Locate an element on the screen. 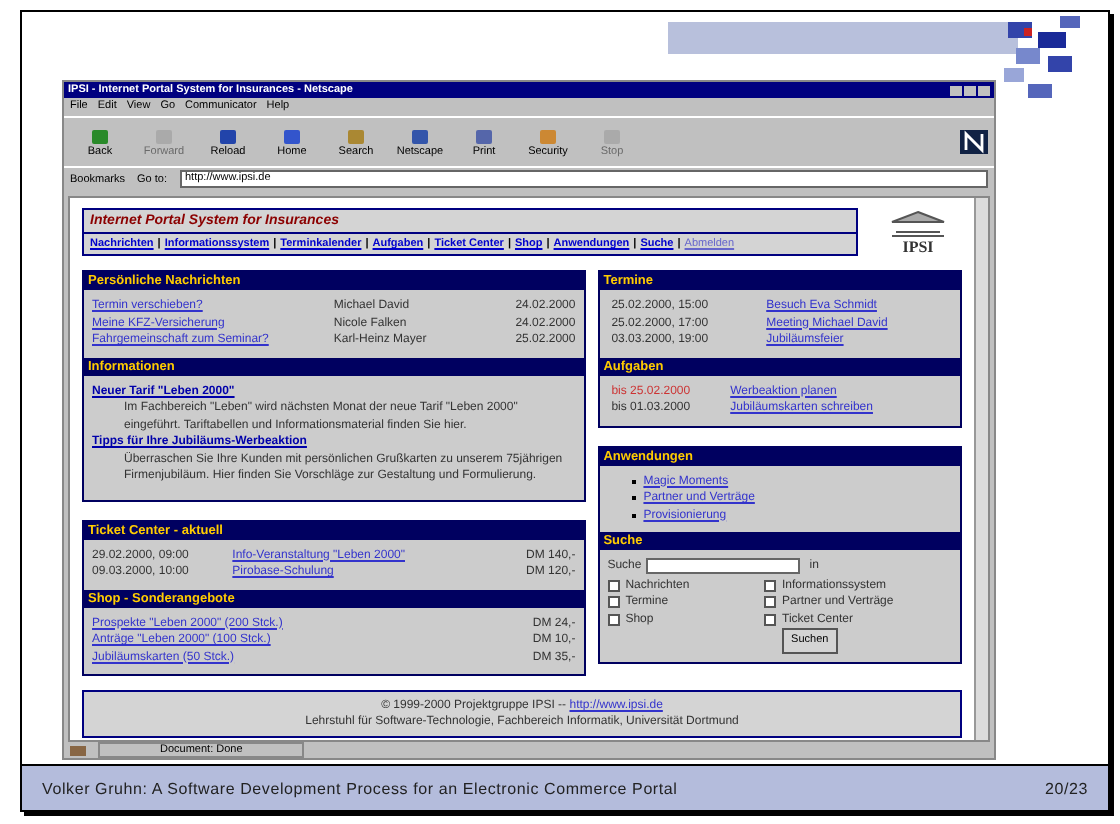  n-logo-icon is located at coordinates (974, 142).